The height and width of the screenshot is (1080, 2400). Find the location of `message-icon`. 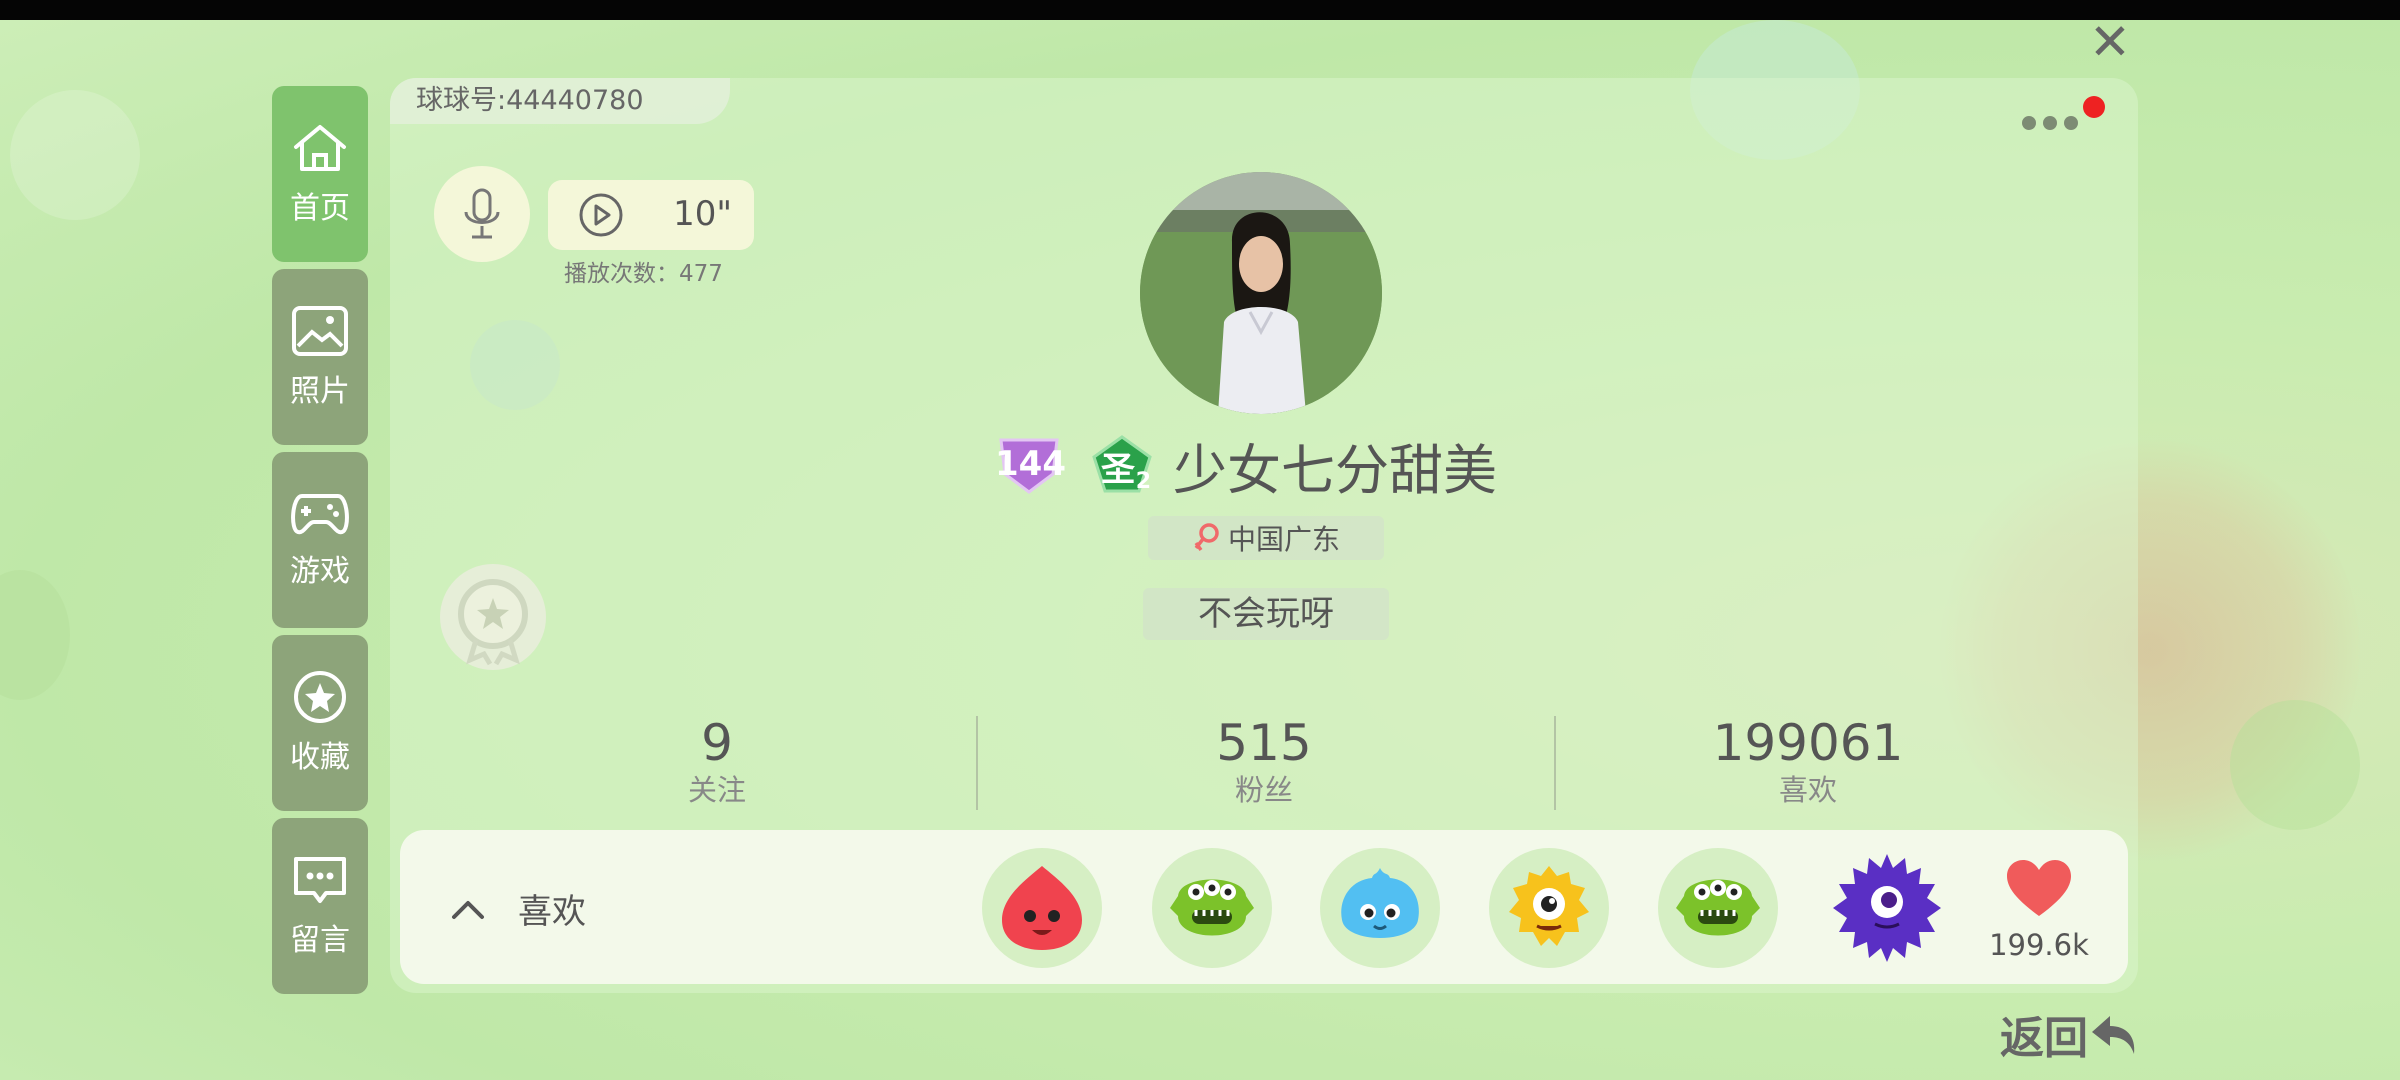

message-icon is located at coordinates (320, 880).